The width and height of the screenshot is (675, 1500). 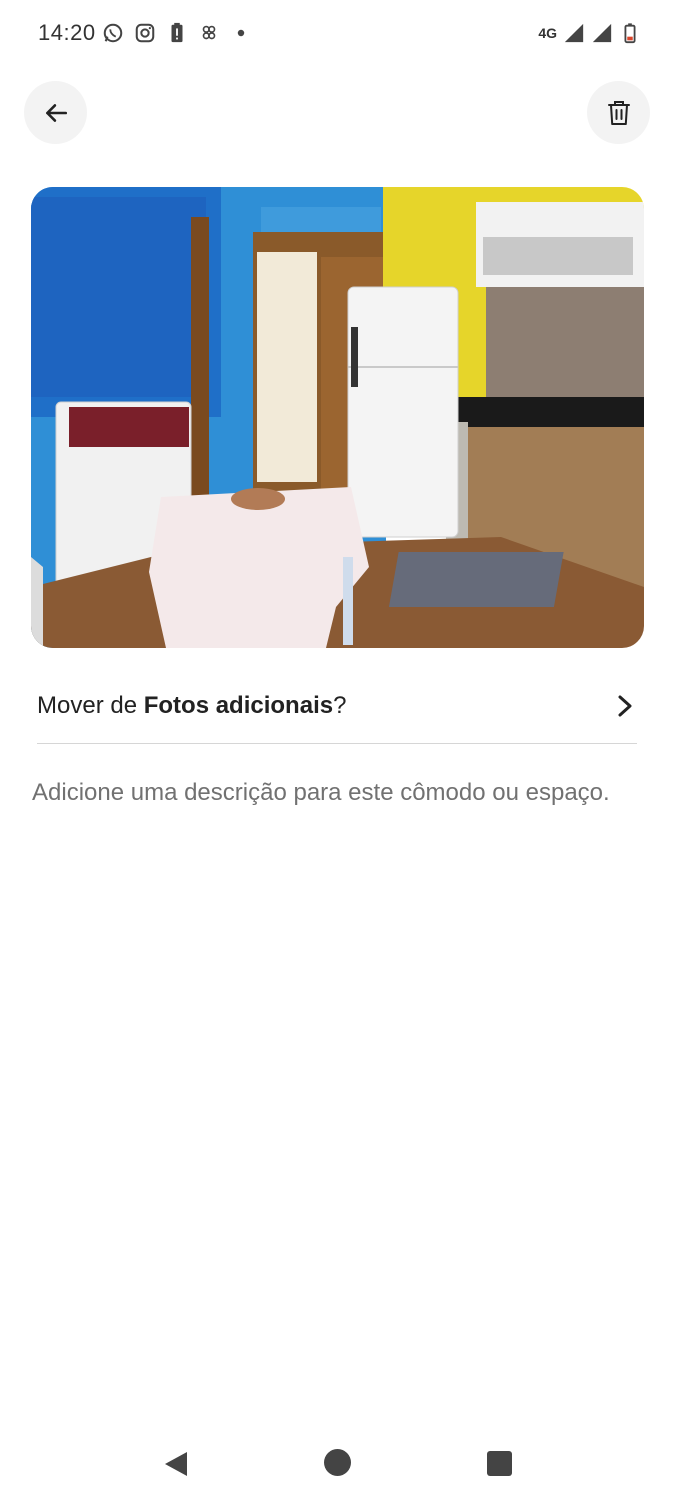 I want to click on move-album-label: Mover de Fotos adicionais?, so click(x=191, y=706).